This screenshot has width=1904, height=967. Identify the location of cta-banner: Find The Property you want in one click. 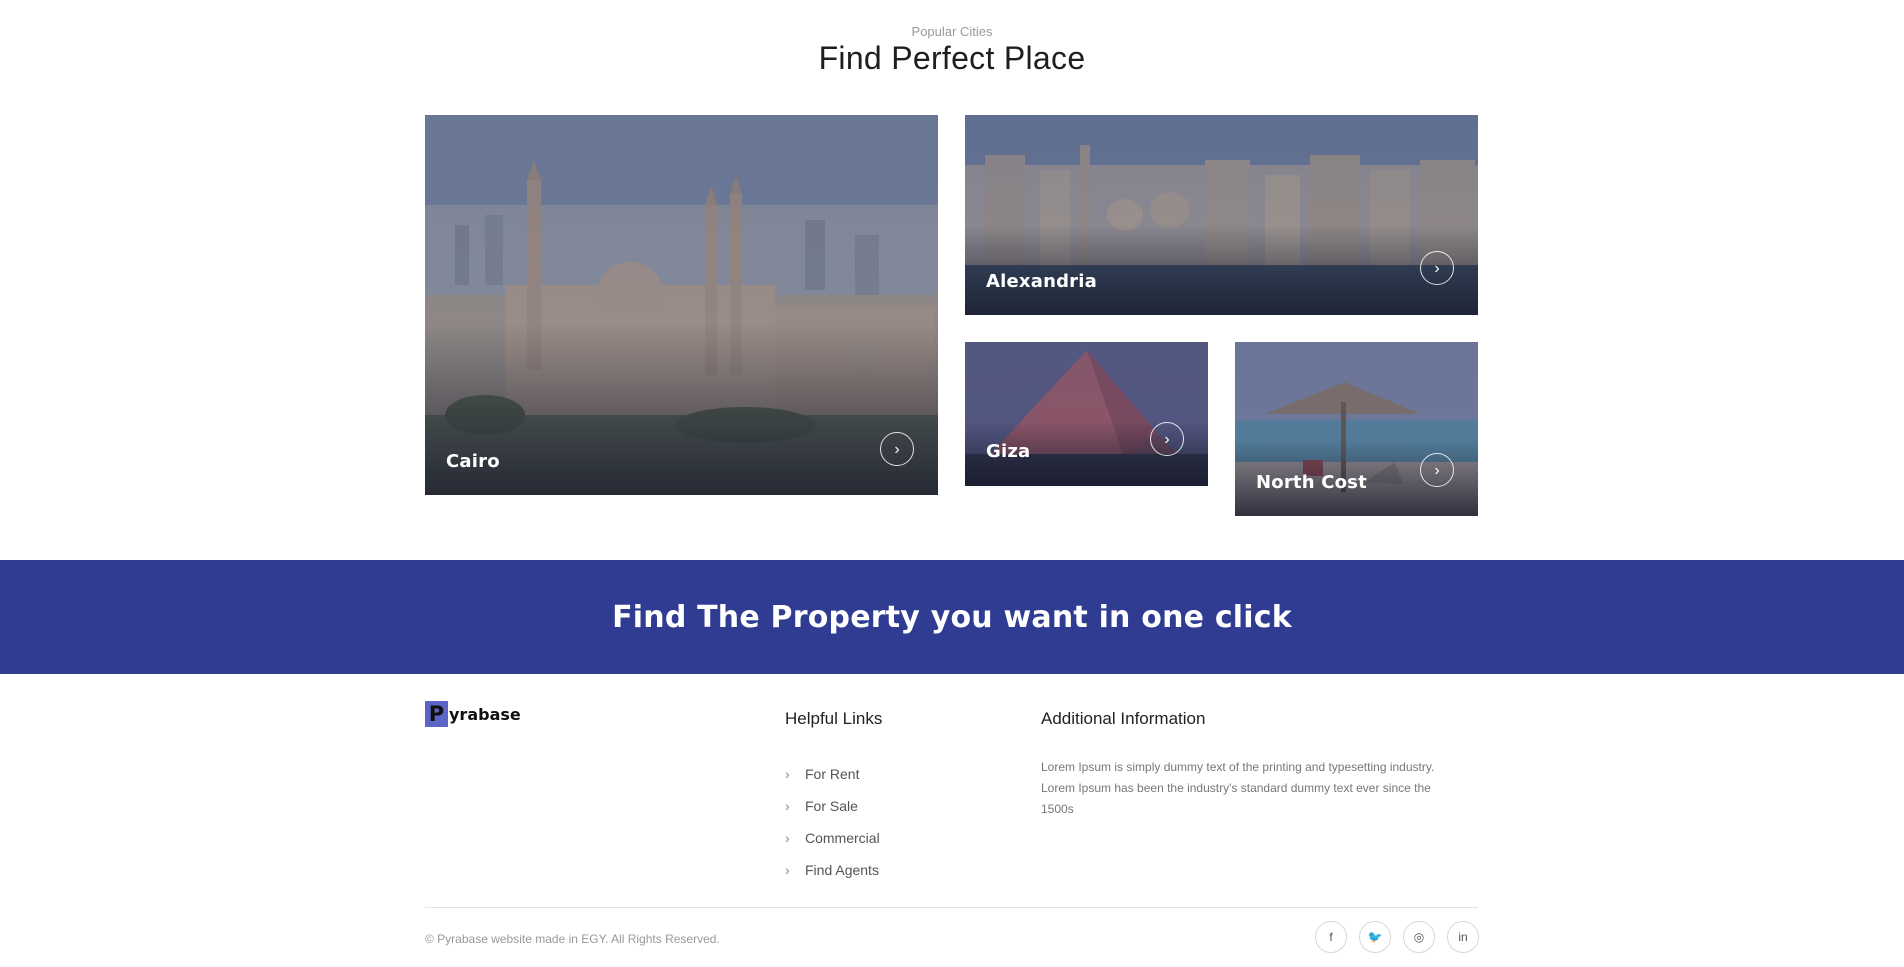
(952, 617).